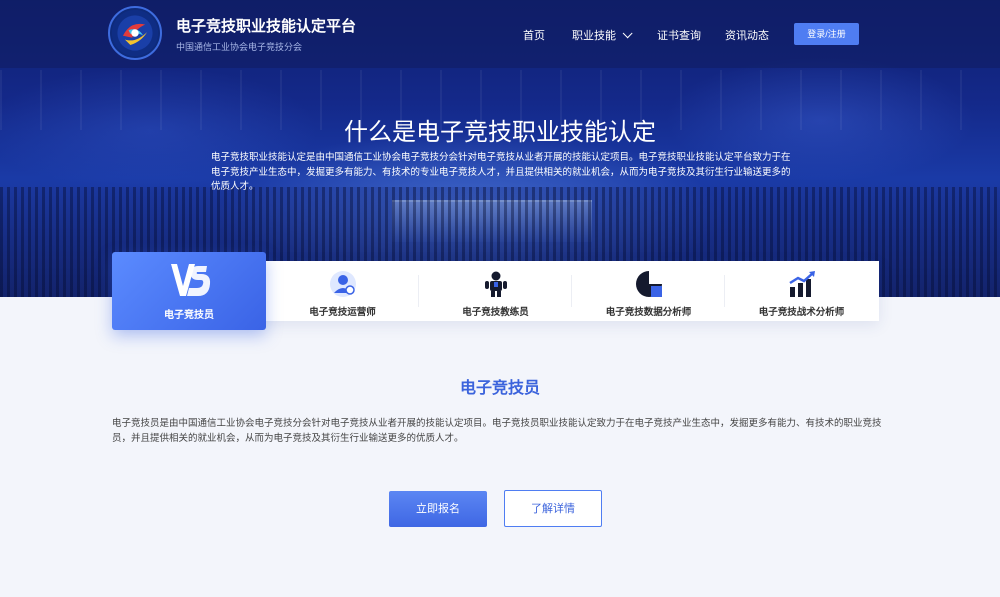 The height and width of the screenshot is (597, 1000). What do you see at coordinates (499, 387) in the screenshot?
I see `section-title: 电子竞技员` at bounding box center [499, 387].